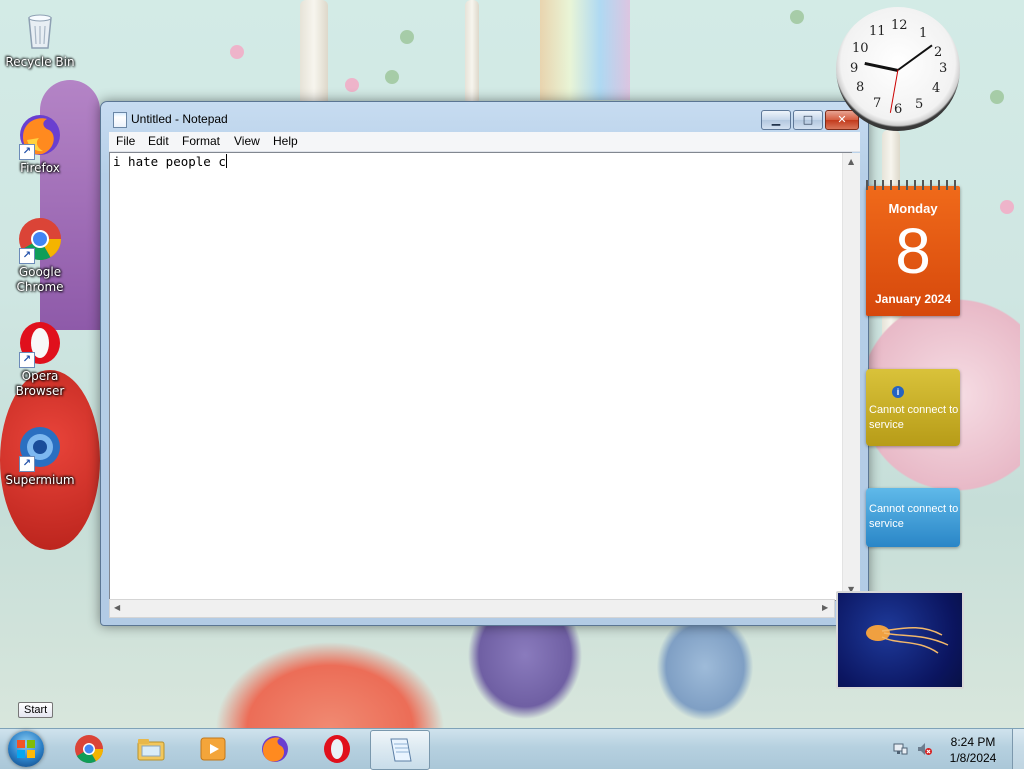 The width and height of the screenshot is (1024, 770). What do you see at coordinates (40, 344) in the screenshot?
I see `opera-icon: ↗` at bounding box center [40, 344].